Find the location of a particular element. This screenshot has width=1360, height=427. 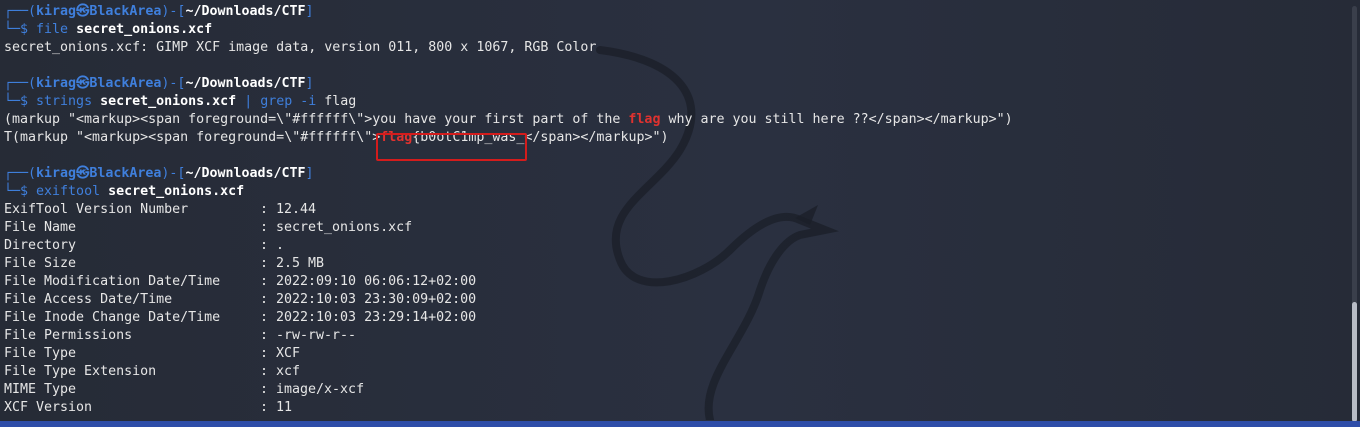

exif-value: : 2022:09:10 06:06:12+02:00 is located at coordinates (368, 281).